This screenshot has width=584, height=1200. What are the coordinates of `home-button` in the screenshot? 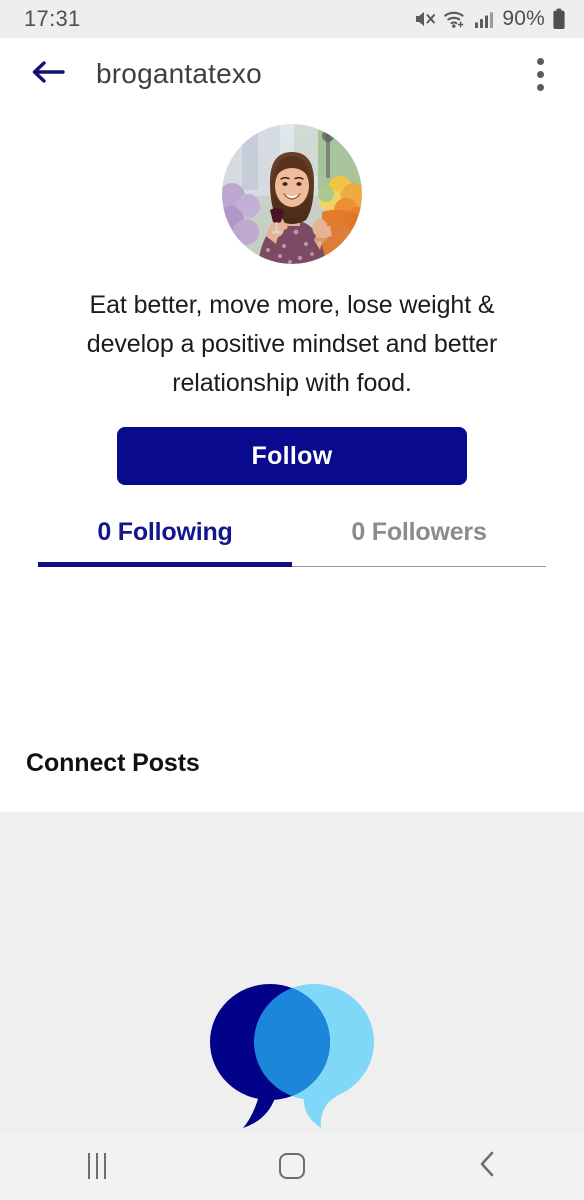 It's located at (292, 1166).